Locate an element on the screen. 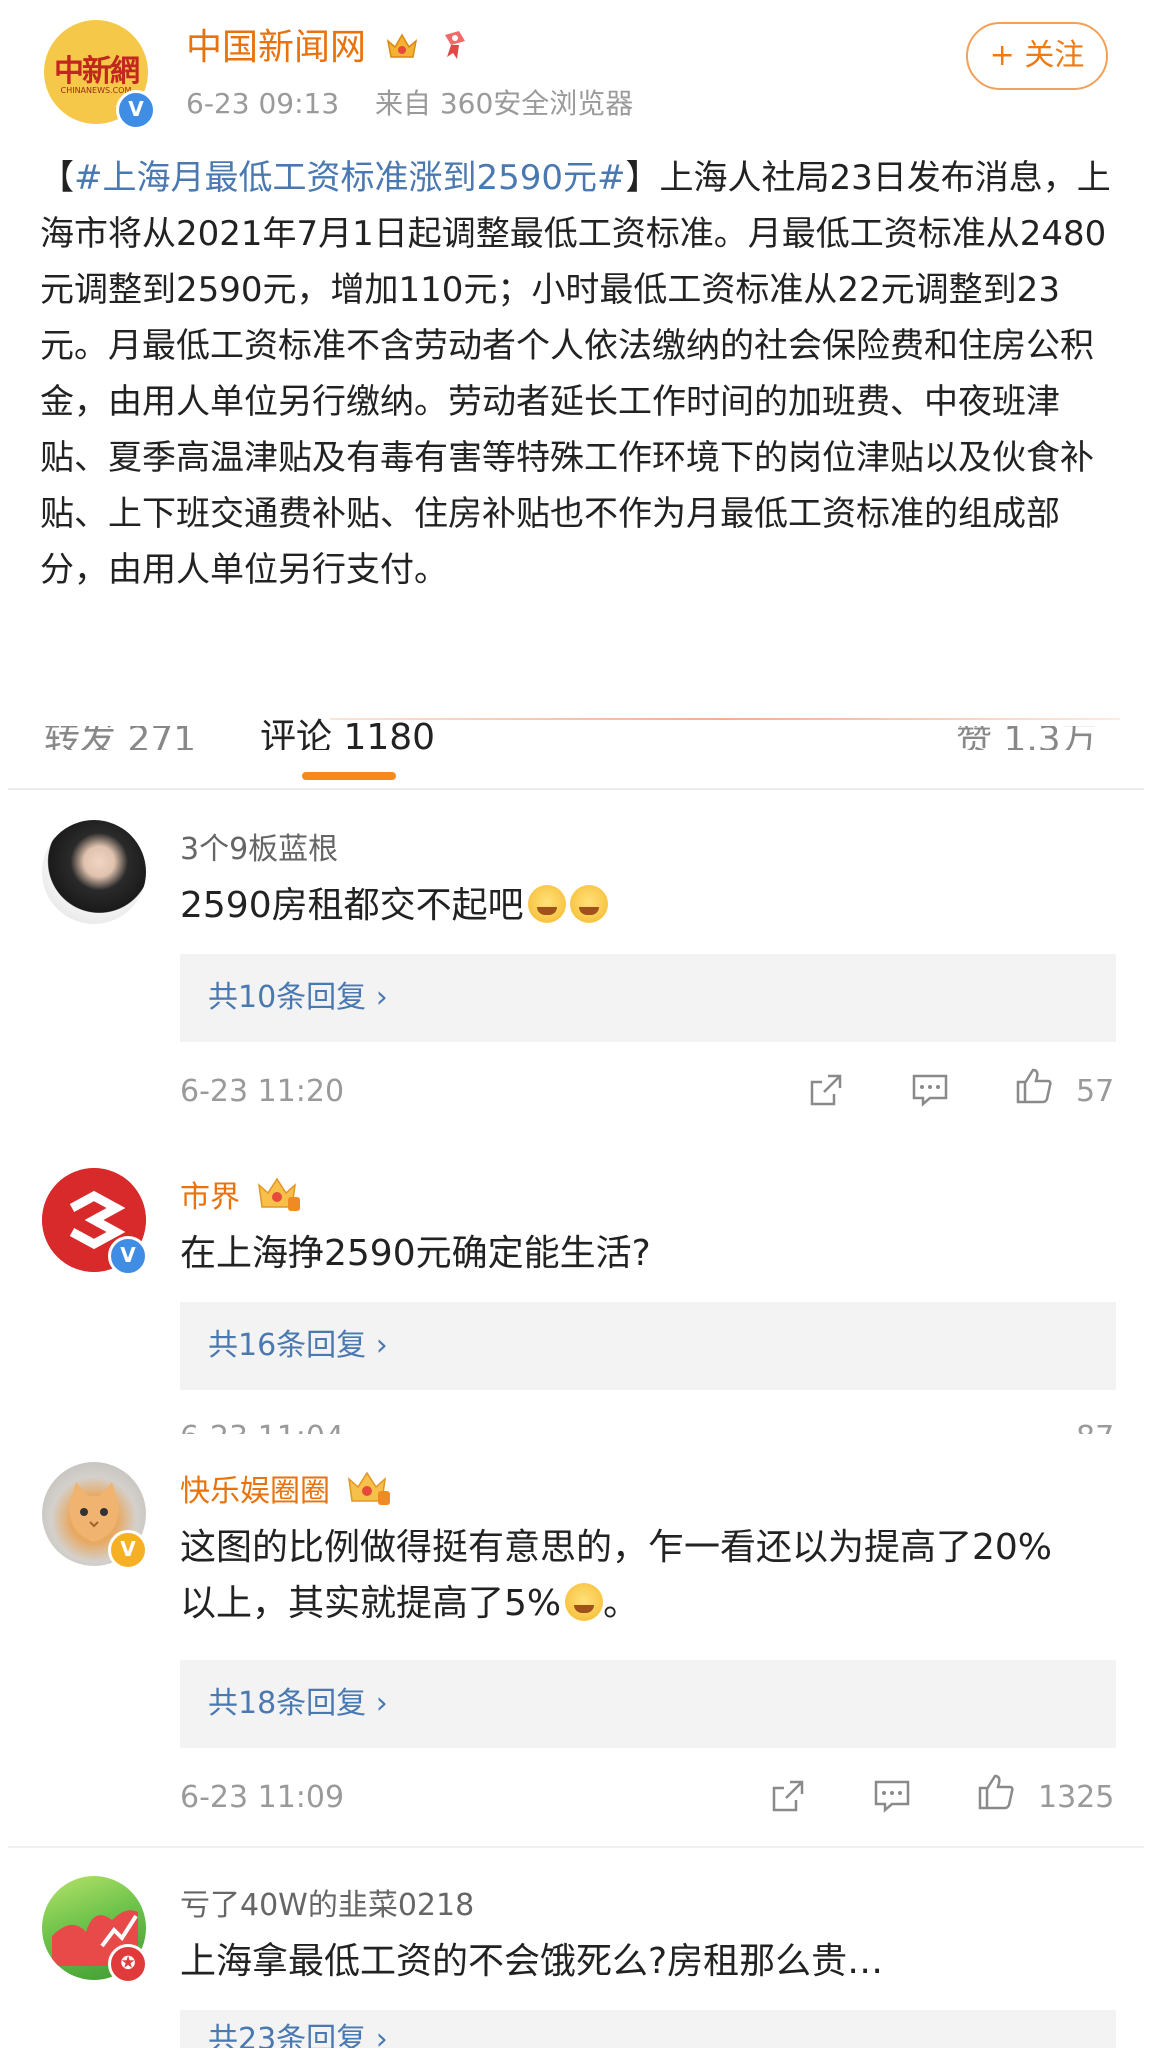 This screenshot has height=2048, width=1152. comment-text-end: 。 is located at coordinates (621, 1603).